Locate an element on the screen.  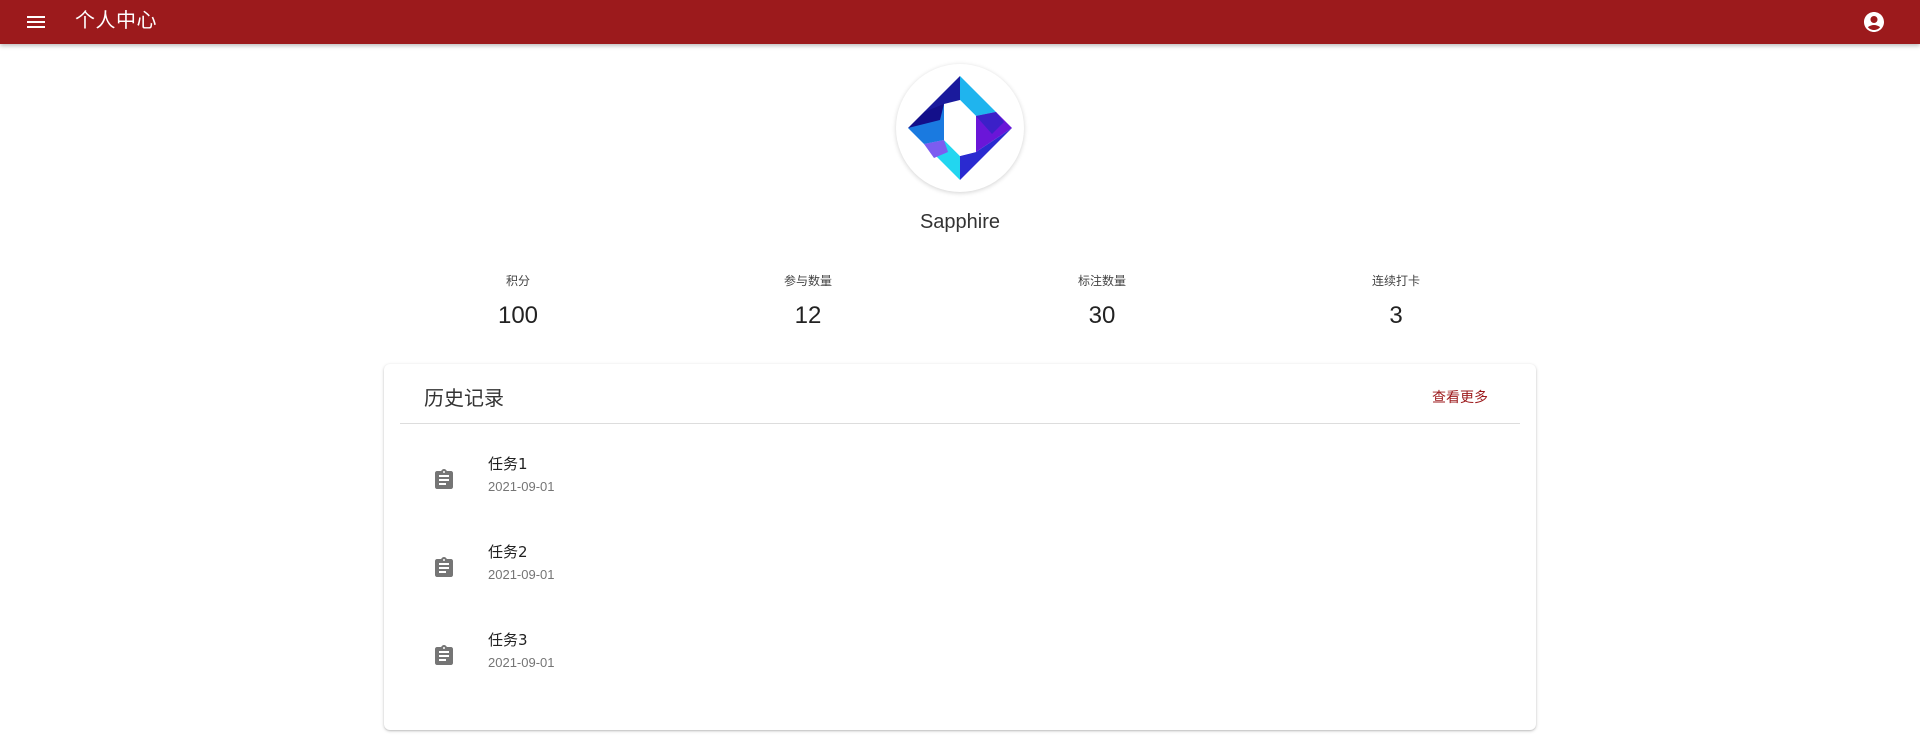
menu-button is located at coordinates (36, 22).